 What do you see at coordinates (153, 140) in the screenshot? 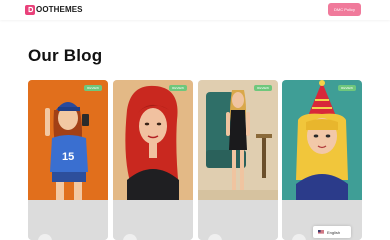
I see `post-image-red-hair-woman` at bounding box center [153, 140].